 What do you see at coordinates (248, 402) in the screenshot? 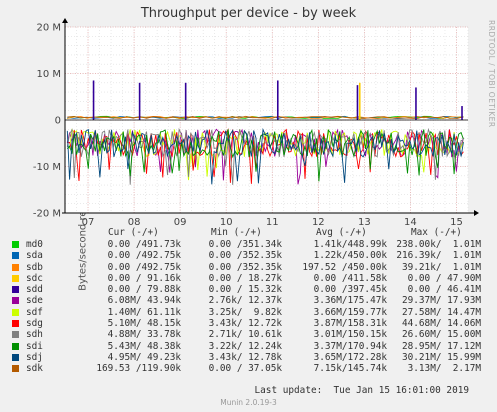
I see `munin-version: Munin 2.0.19-3` at bounding box center [248, 402].